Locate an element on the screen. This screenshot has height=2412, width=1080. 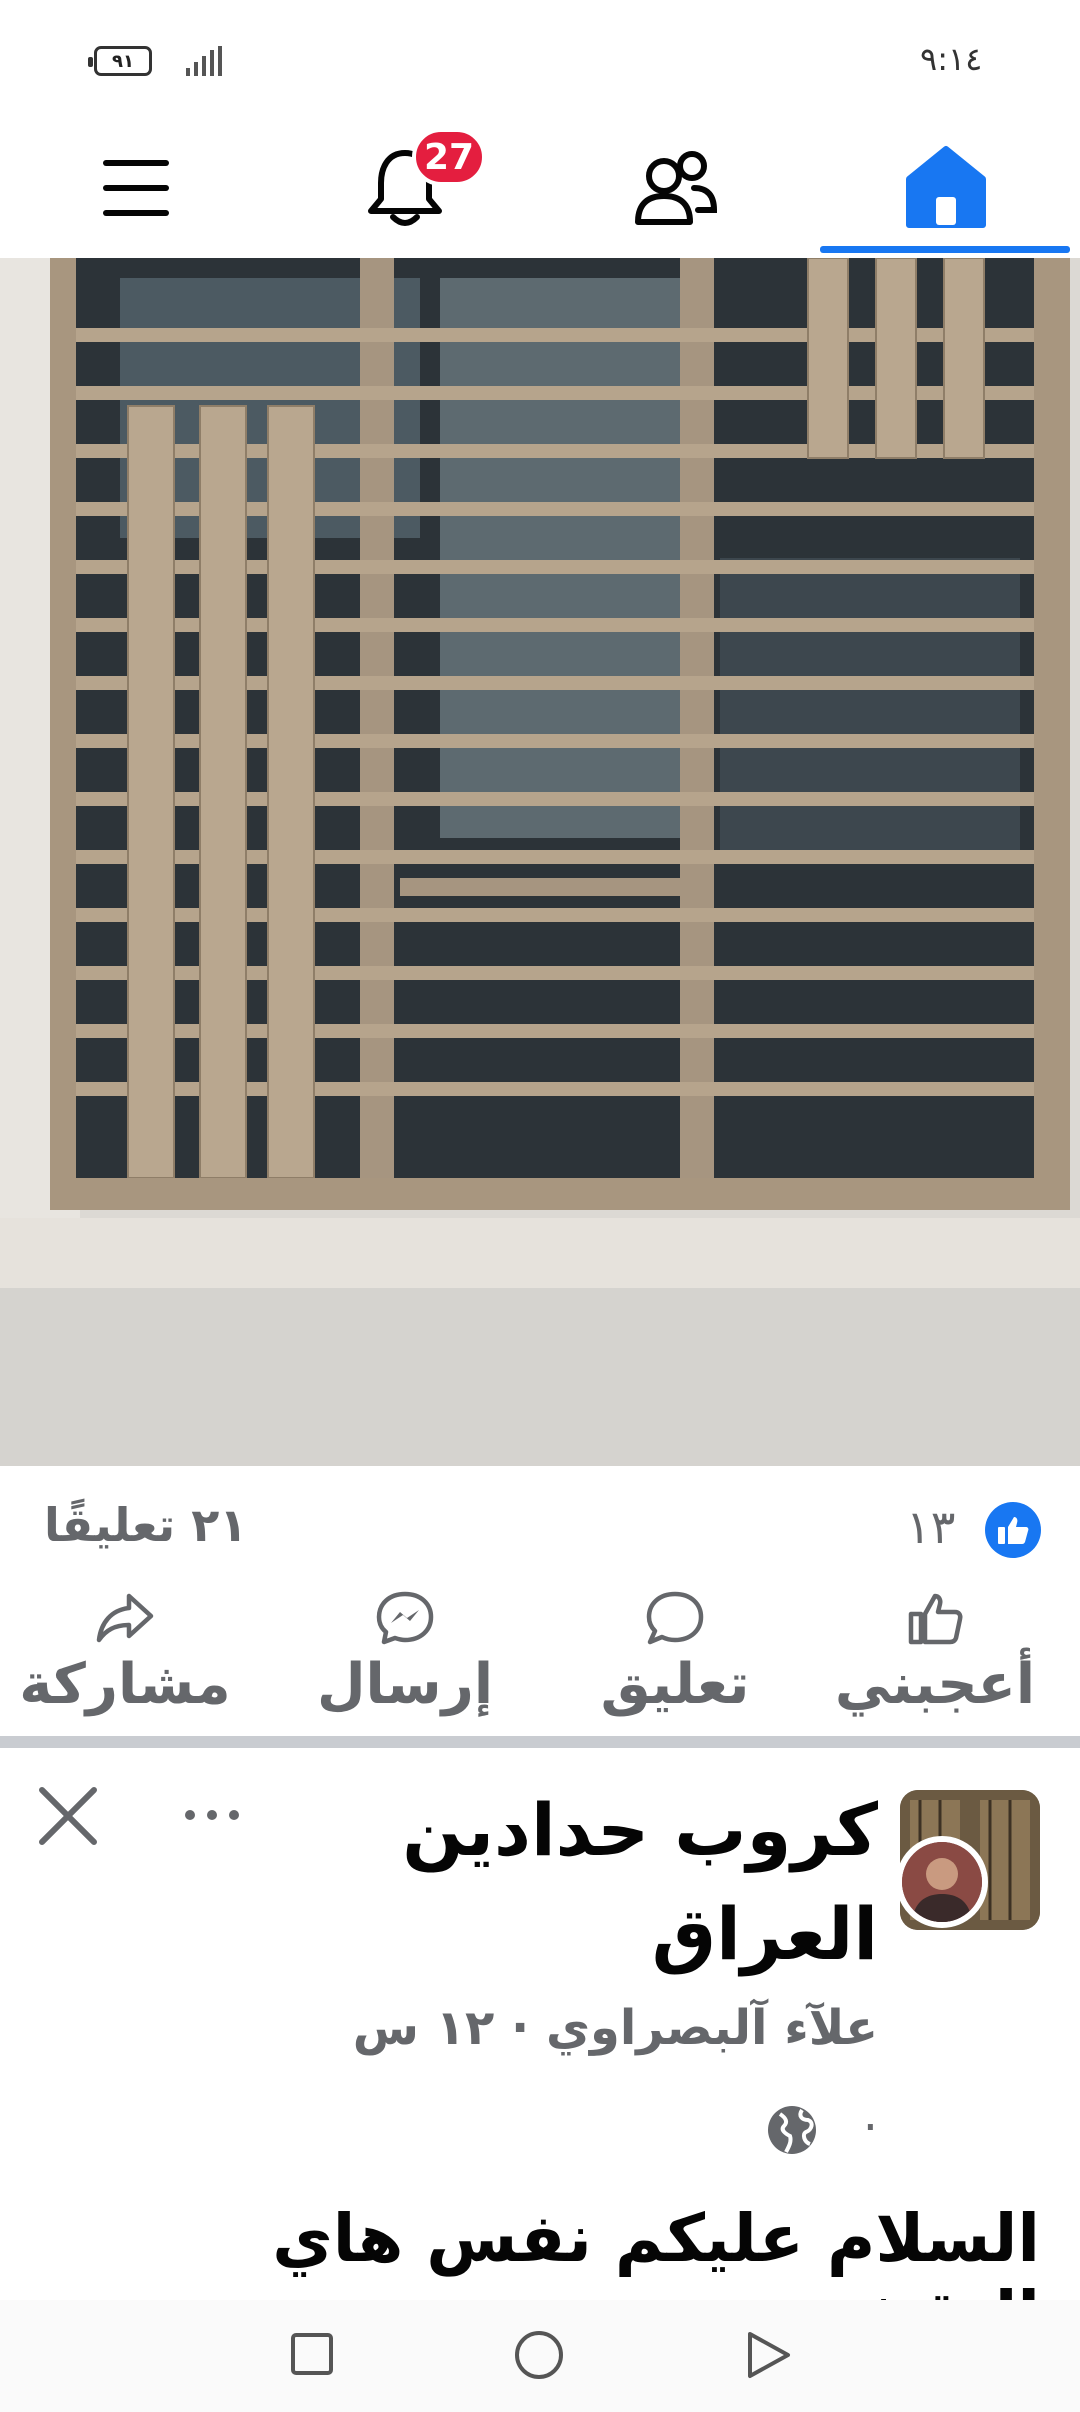
status-bar: ٩١ ٩:١٤ is located at coordinates (540, 60).